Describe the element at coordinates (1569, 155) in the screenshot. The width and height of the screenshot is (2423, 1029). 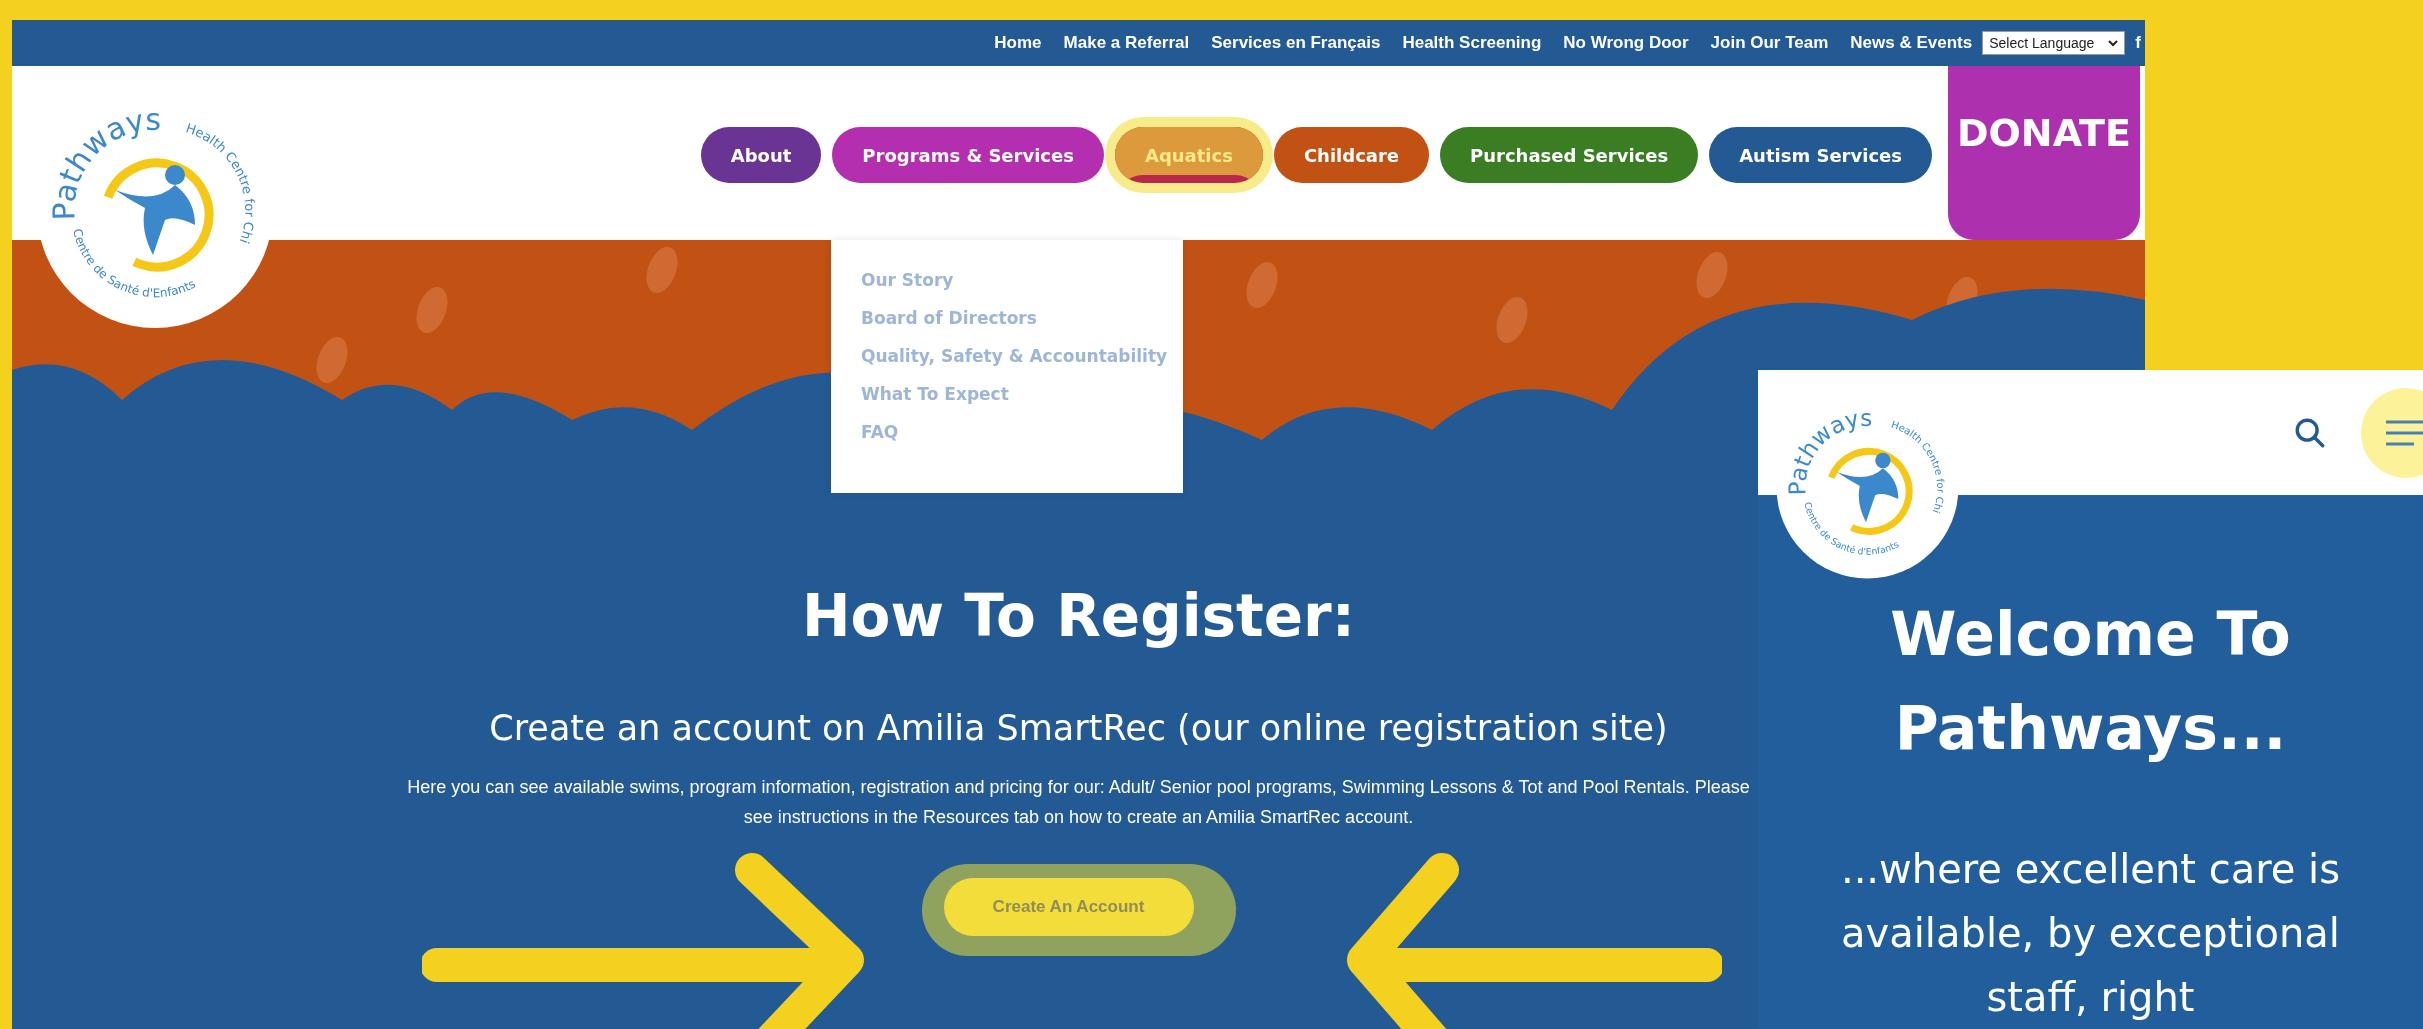
I see `nav-button: Purchased Services` at that location.